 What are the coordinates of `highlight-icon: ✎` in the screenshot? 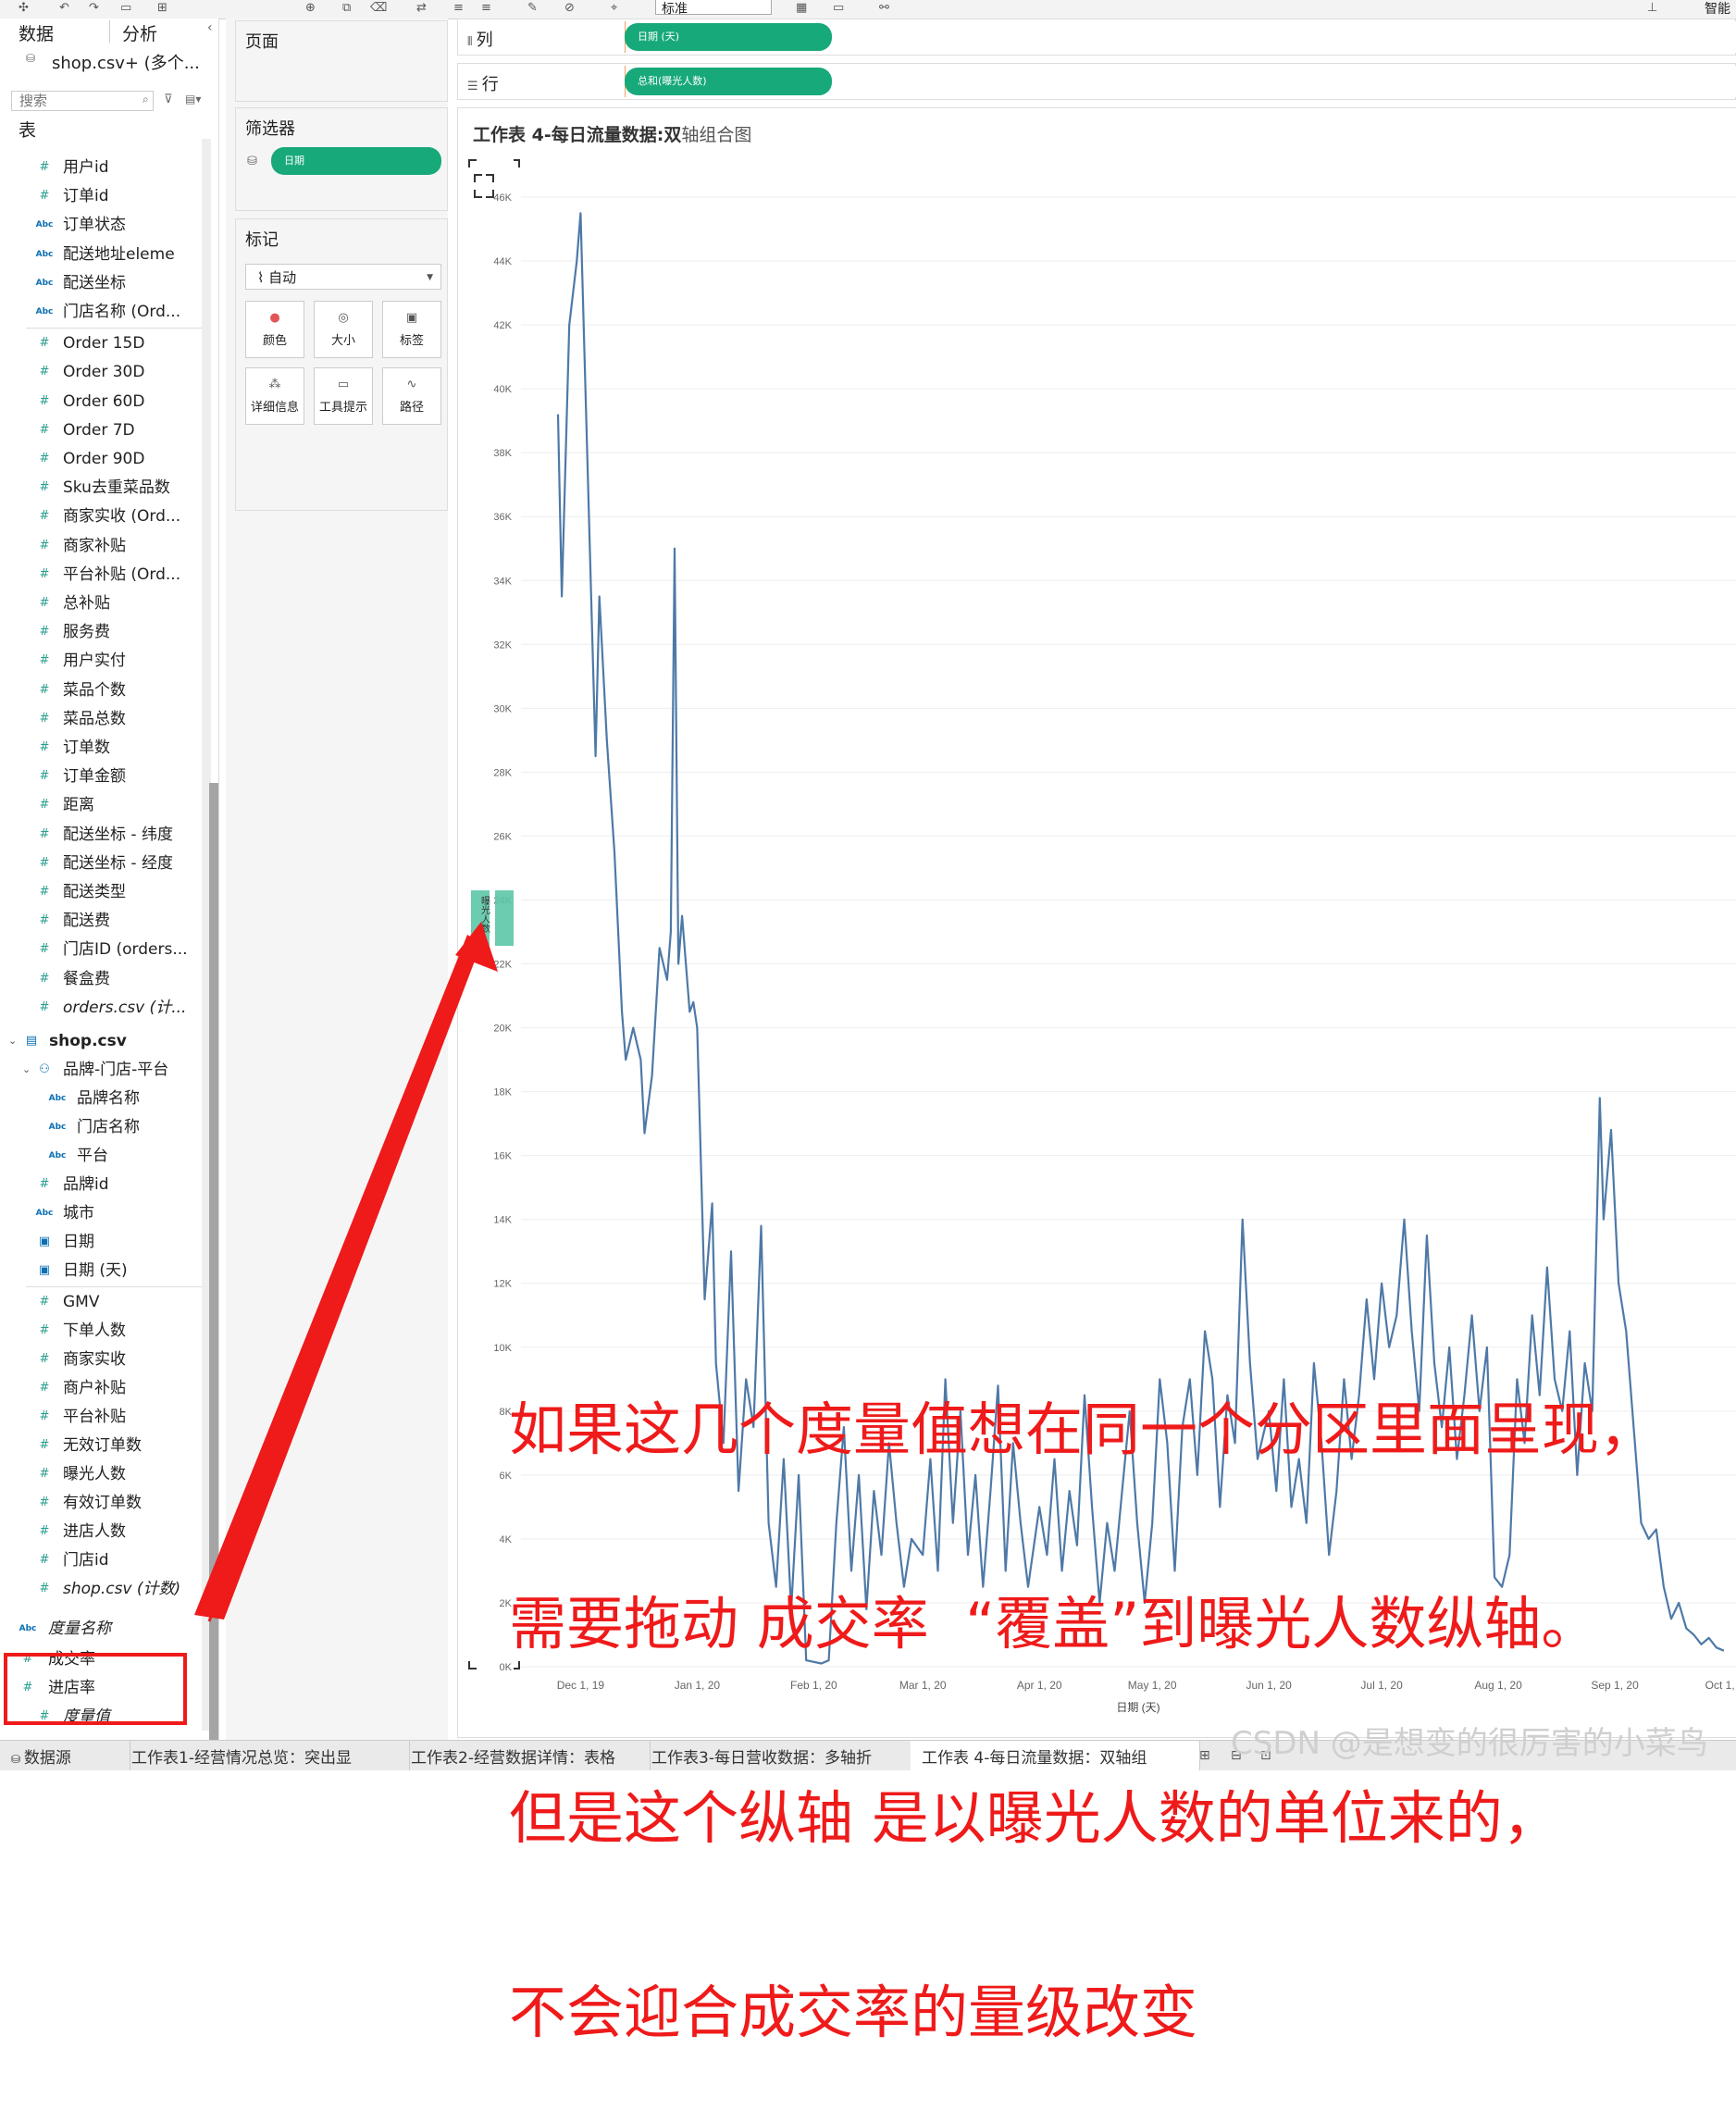 It's located at (532, 8).